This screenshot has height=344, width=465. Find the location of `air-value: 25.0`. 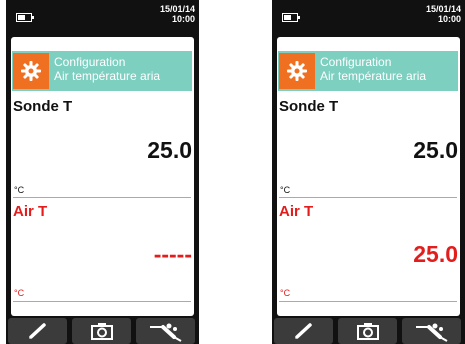

air-value: 25.0 is located at coordinates (435, 254).